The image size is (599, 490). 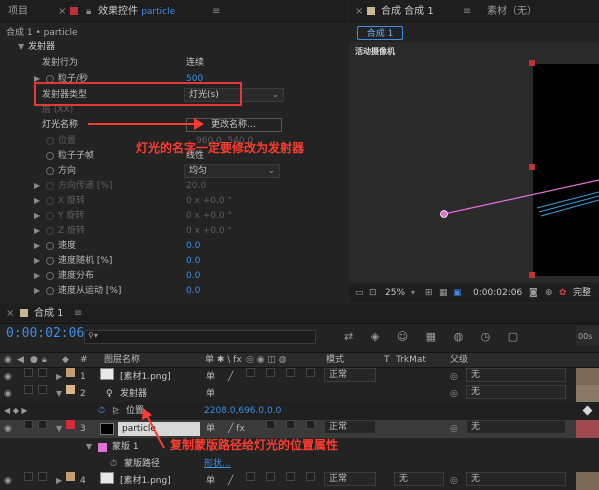 I want to click on shy-icon: ☺, so click(x=402, y=336).